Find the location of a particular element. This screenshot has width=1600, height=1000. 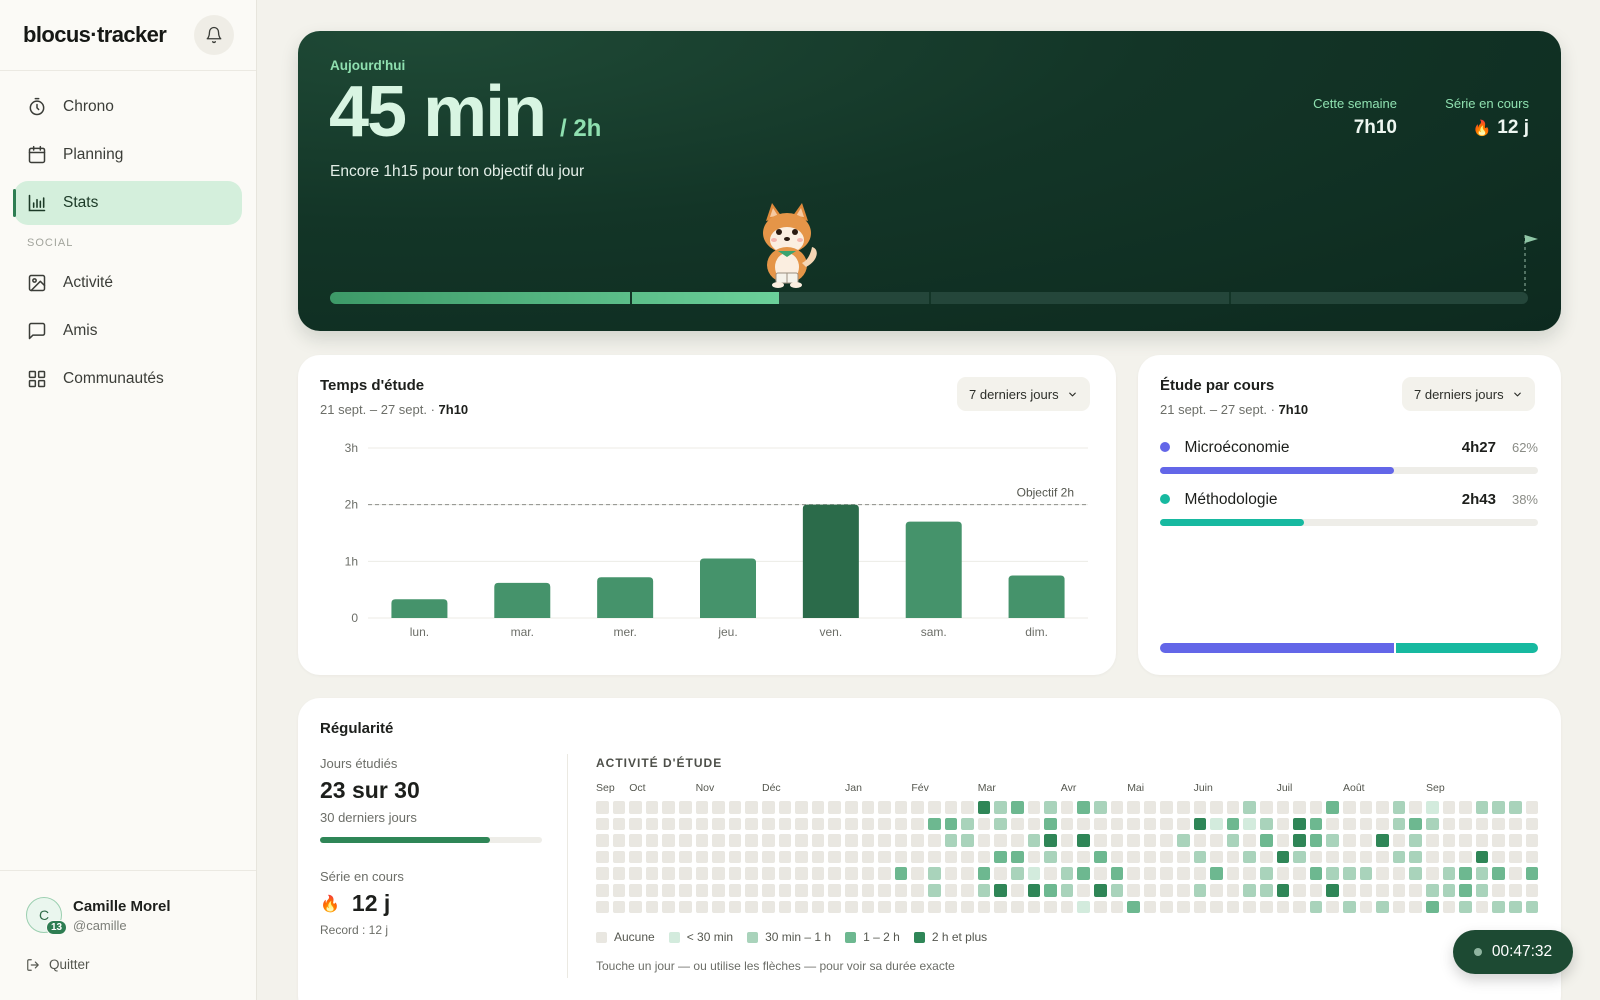

nav-item-planning: Planning is located at coordinates (128, 155).